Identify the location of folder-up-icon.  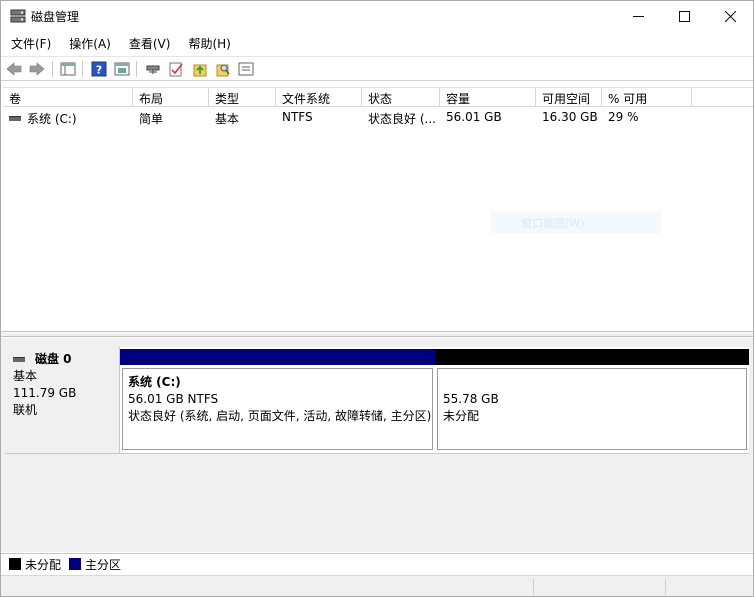
(200, 70).